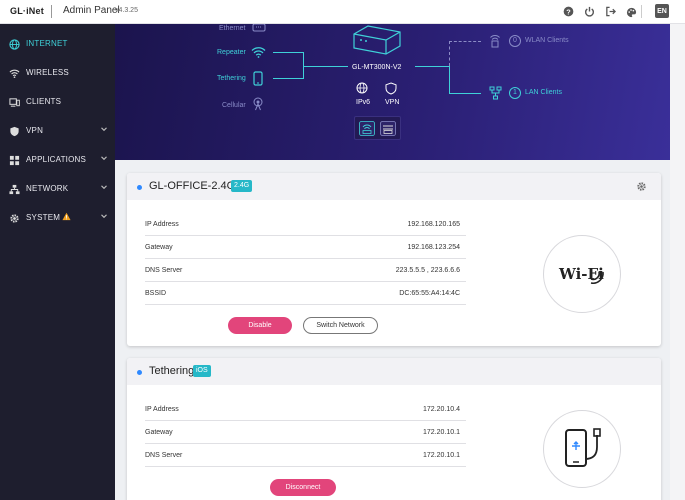  What do you see at coordinates (465, 93) in the screenshot?
I see `lan-link-end` at bounding box center [465, 93].